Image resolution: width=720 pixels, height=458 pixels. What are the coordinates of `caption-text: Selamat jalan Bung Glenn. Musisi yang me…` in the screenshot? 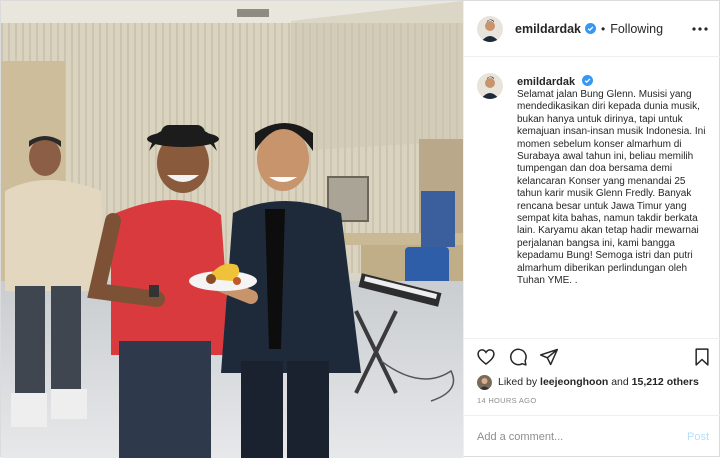 It's located at (613, 188).